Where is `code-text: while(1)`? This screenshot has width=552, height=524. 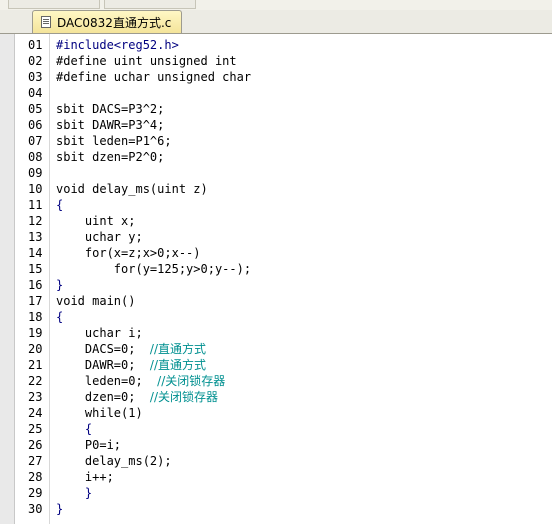
code-text: while(1) is located at coordinates (99, 413).